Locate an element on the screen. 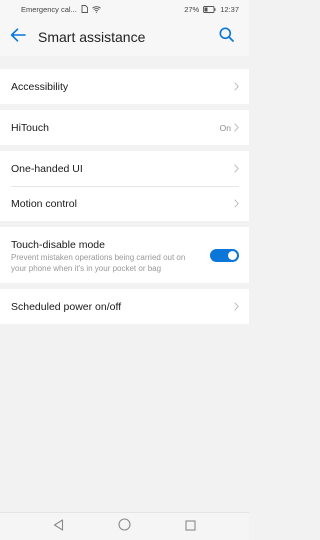  hitouch-right: On is located at coordinates (229, 128).